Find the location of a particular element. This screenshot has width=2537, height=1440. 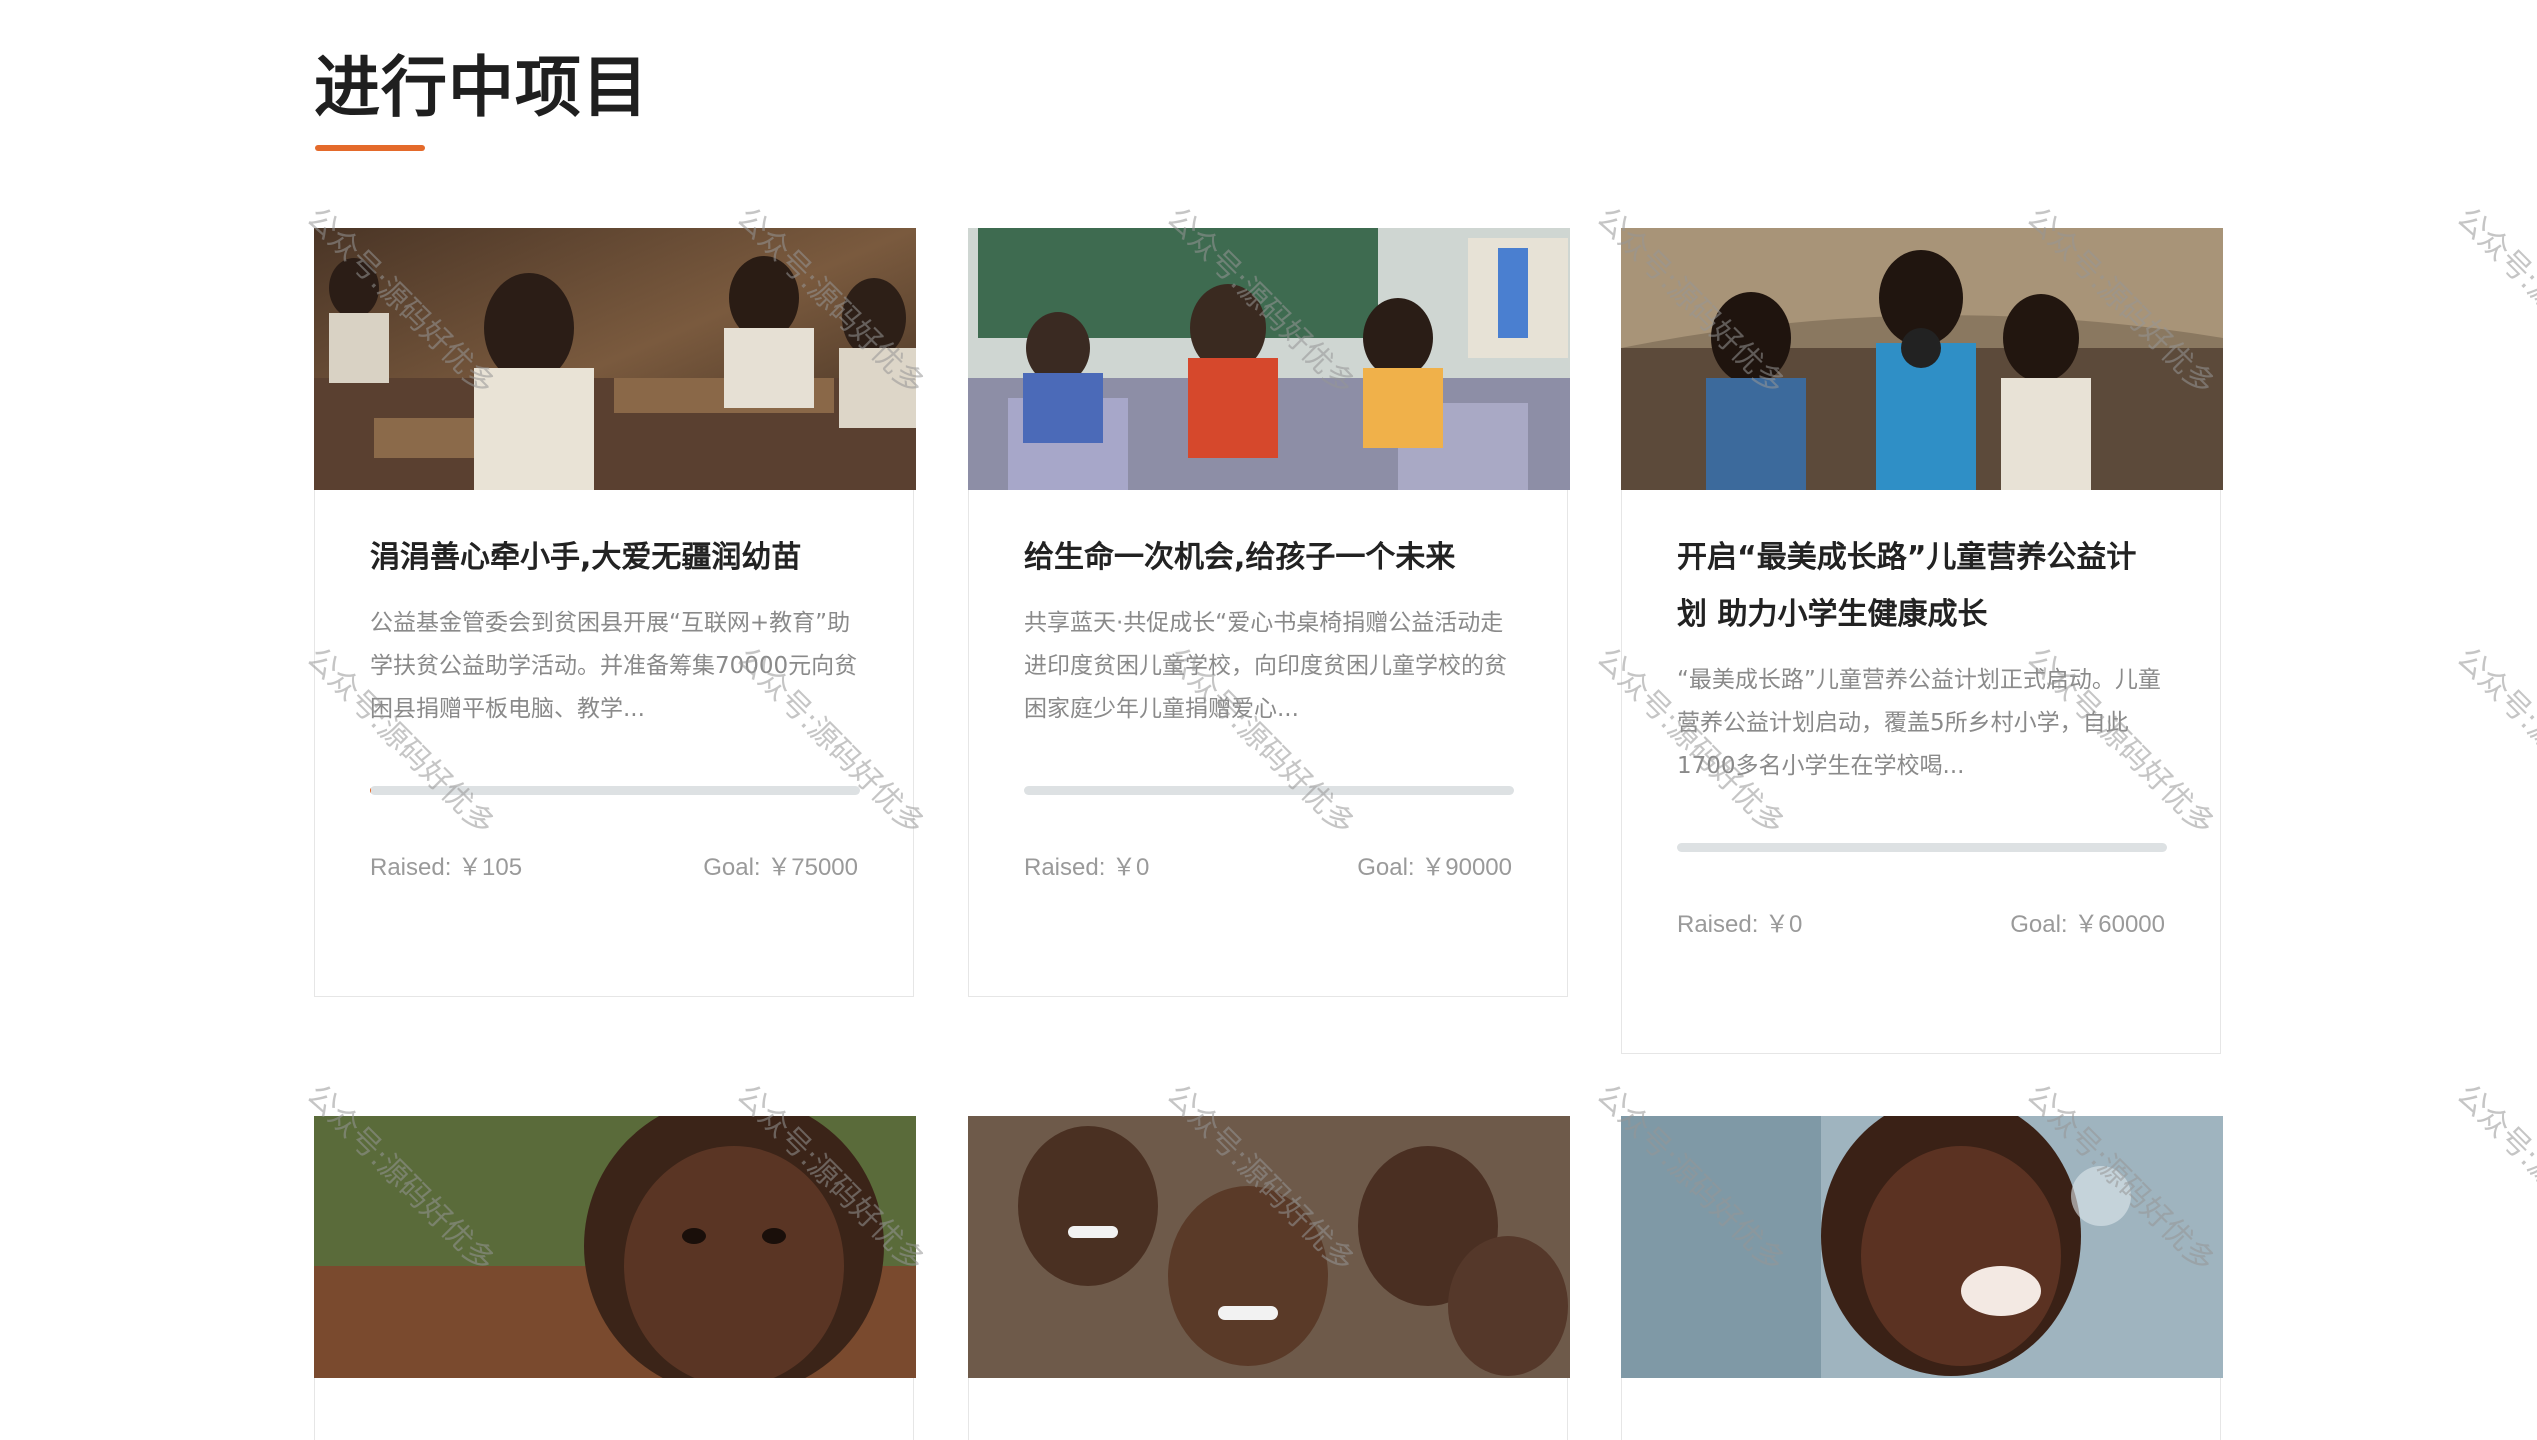

raised-amount: Raised: ￥105 is located at coordinates (446, 867).